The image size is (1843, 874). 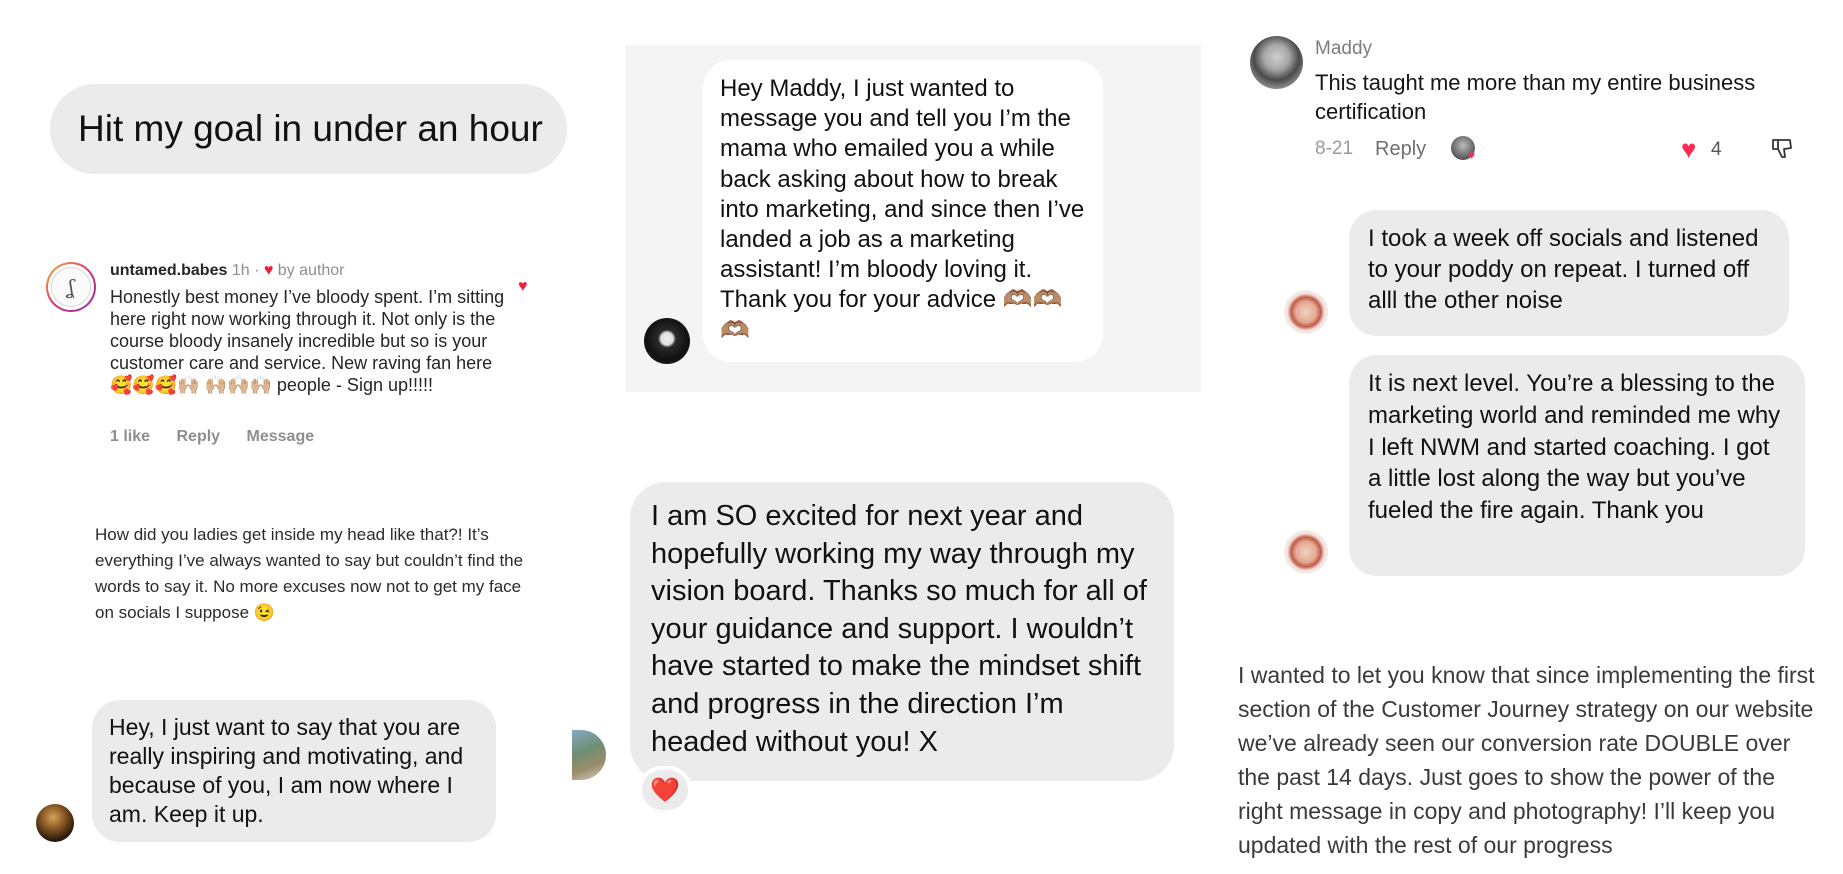 What do you see at coordinates (667, 341) in the screenshot?
I see `dm-sender-avatar` at bounding box center [667, 341].